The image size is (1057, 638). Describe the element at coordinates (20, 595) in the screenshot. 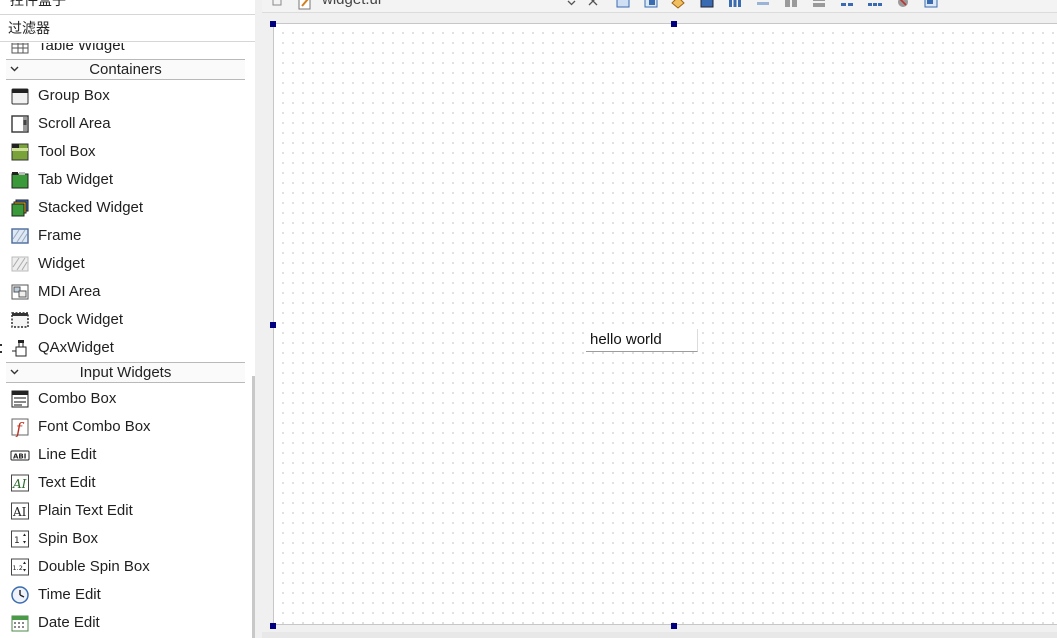

I see `clock-icon` at that location.